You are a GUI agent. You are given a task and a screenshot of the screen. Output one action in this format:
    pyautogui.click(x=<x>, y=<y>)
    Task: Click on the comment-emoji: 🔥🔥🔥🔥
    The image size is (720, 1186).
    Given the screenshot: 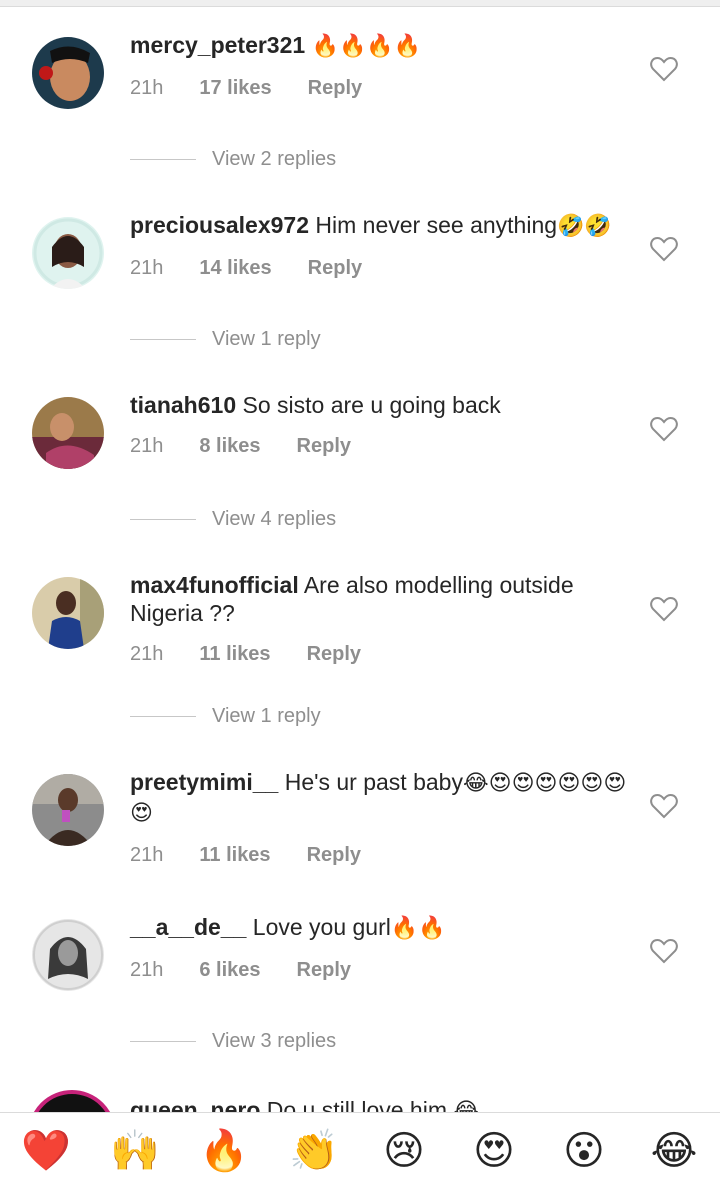 What is the action you would take?
    pyautogui.click(x=366, y=46)
    